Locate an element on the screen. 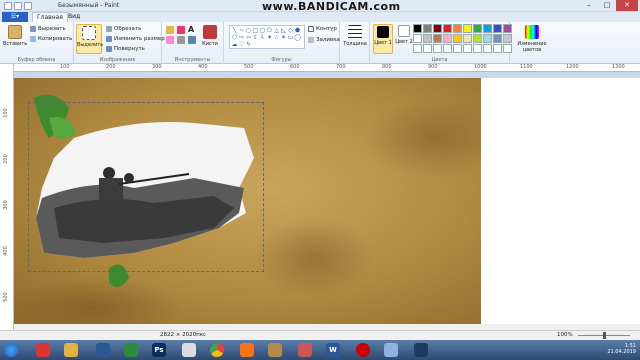 The height and width of the screenshot is (360, 640). shapes-group-label: Фигуры is located at coordinates (281, 60).